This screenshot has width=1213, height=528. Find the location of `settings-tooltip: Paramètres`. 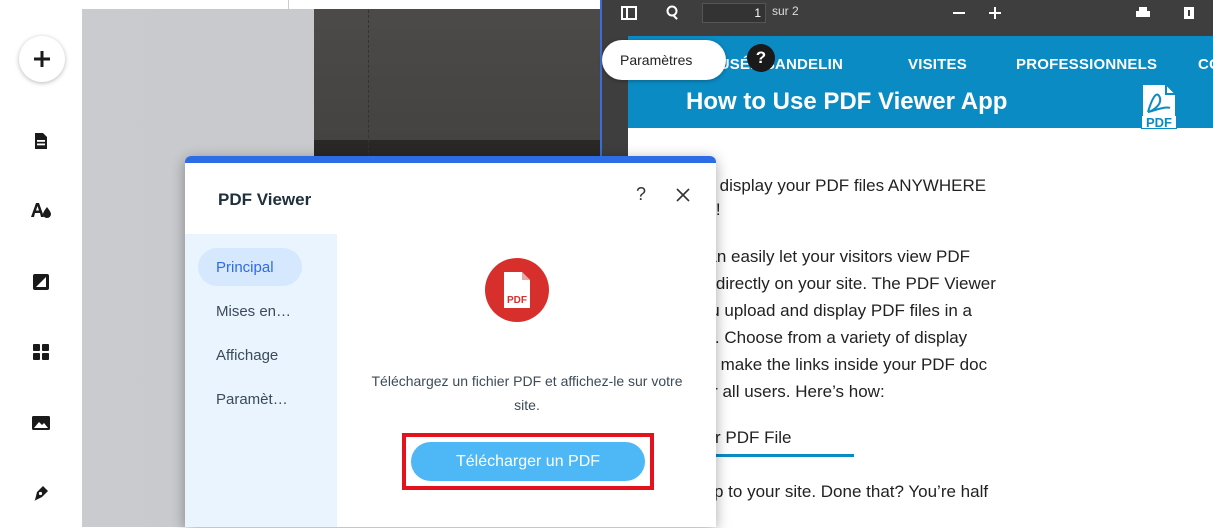

settings-tooltip: Paramètres is located at coordinates (664, 60).